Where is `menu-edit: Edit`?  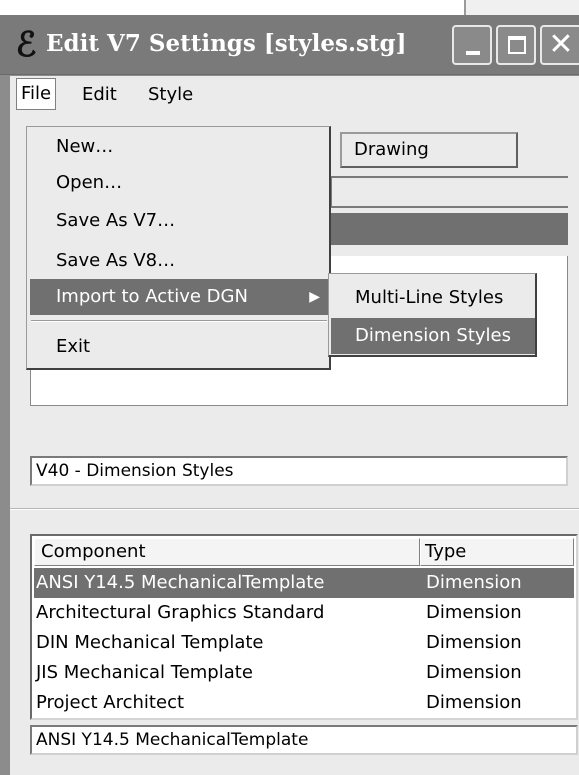
menu-edit: Edit is located at coordinates (99, 95).